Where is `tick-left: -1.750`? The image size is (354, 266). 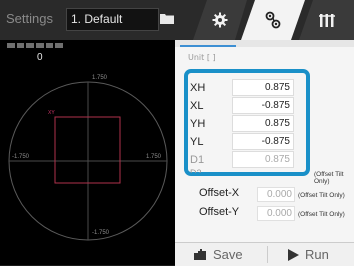
tick-left: -1.750 is located at coordinates (21, 157).